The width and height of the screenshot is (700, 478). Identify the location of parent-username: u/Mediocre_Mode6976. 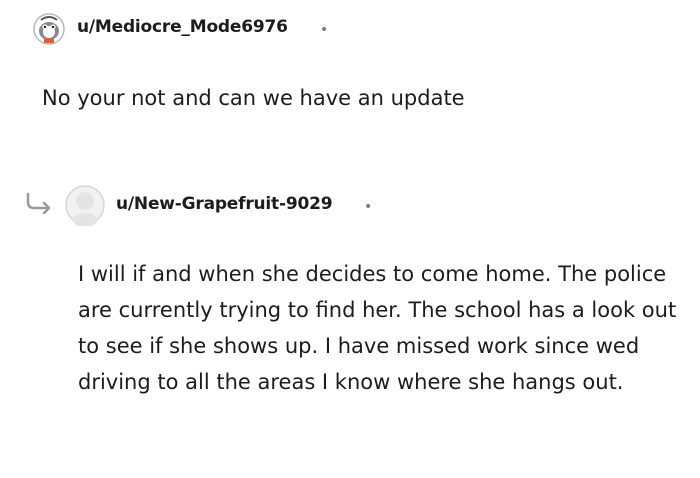
(182, 27).